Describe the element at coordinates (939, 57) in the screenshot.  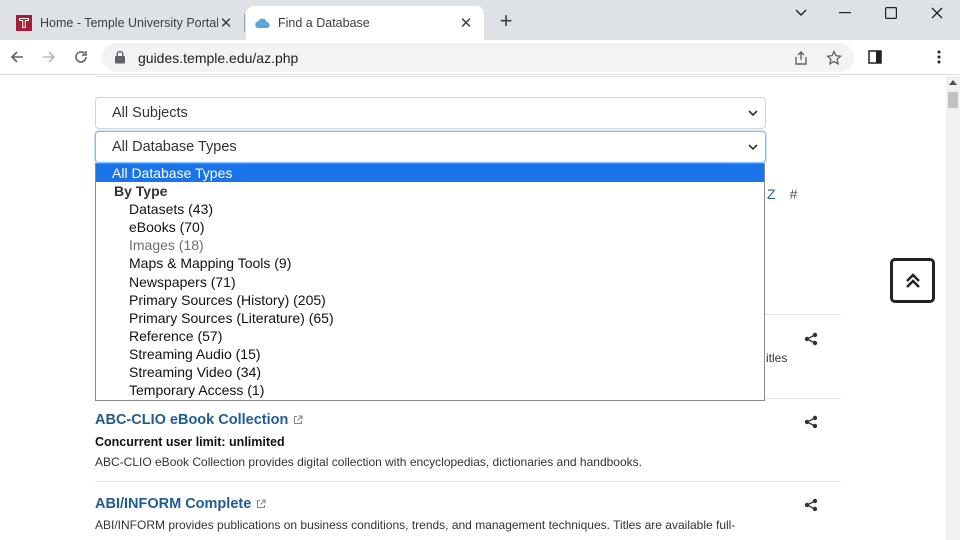
I see `menu-kebab-icon` at that location.